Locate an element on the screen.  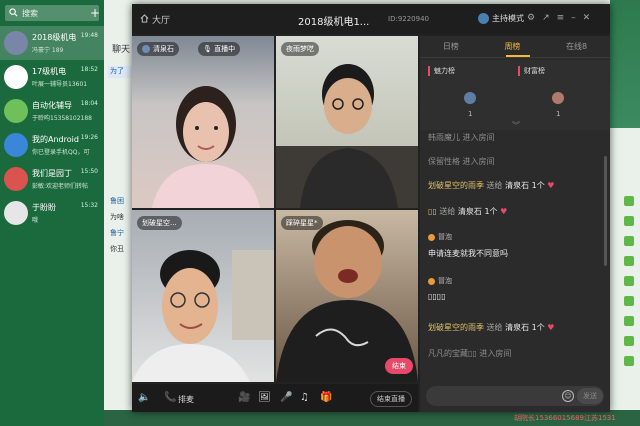
contact-time: 15:50 is located at coordinates (89, 171).